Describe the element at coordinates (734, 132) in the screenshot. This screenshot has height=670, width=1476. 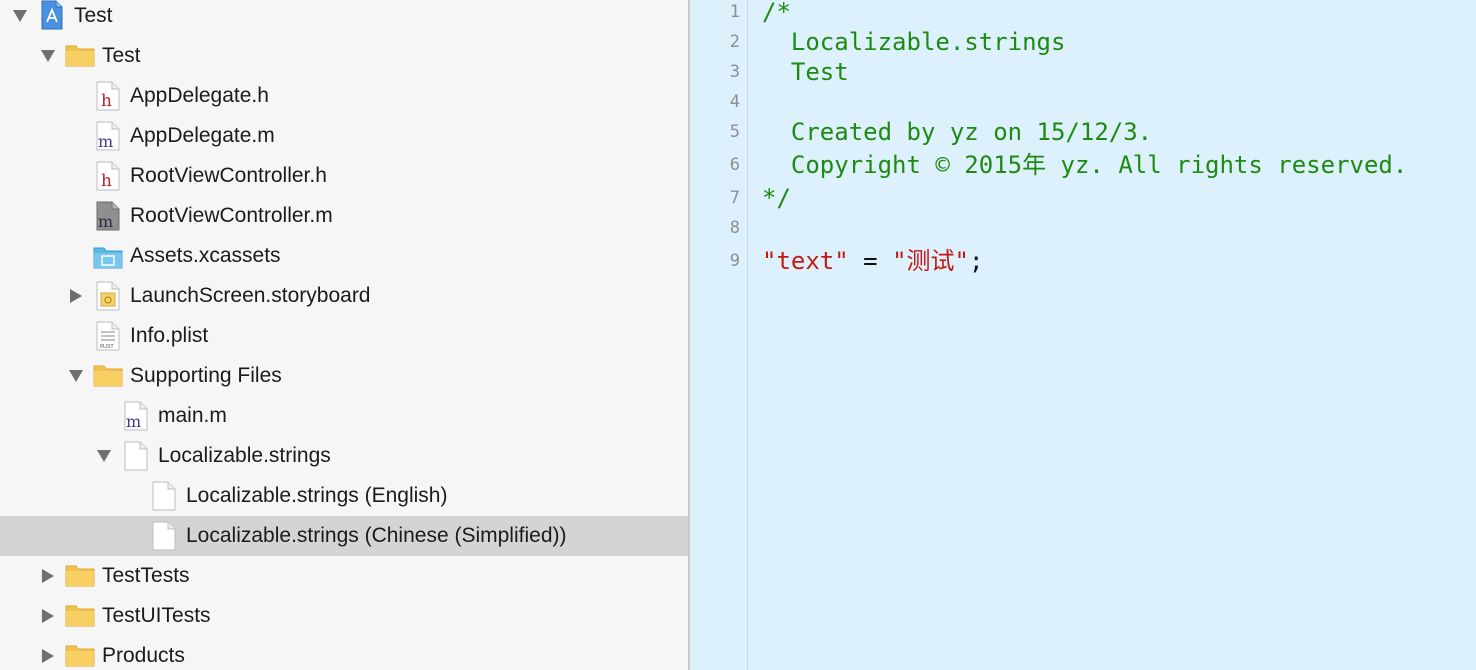
I see `line-number: 5` at that location.